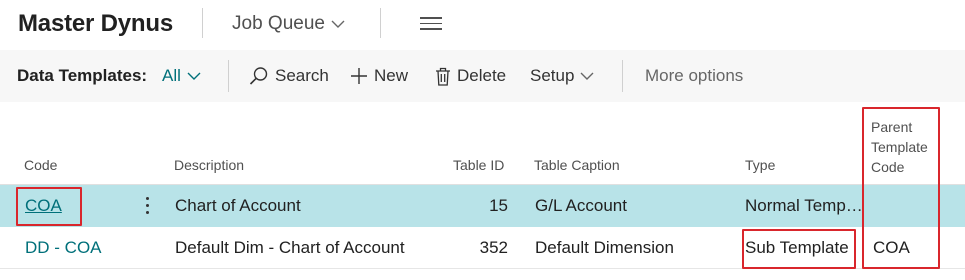 The width and height of the screenshot is (965, 280). Describe the element at coordinates (604, 247) in the screenshot. I see `table-caption-cell: Default Dimension` at that location.